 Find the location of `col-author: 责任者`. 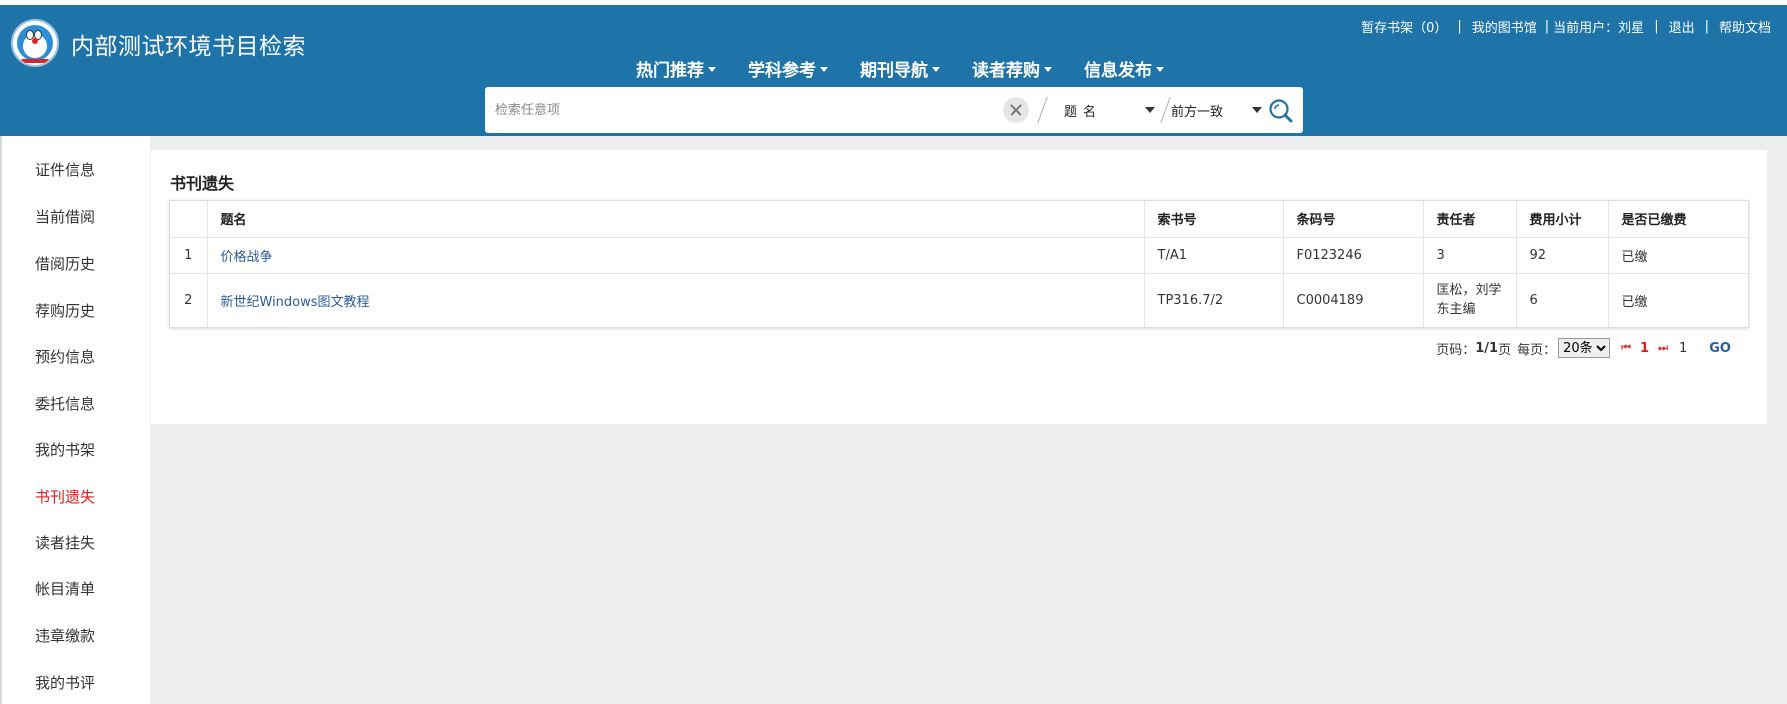

col-author: 责任者 is located at coordinates (1470, 219).